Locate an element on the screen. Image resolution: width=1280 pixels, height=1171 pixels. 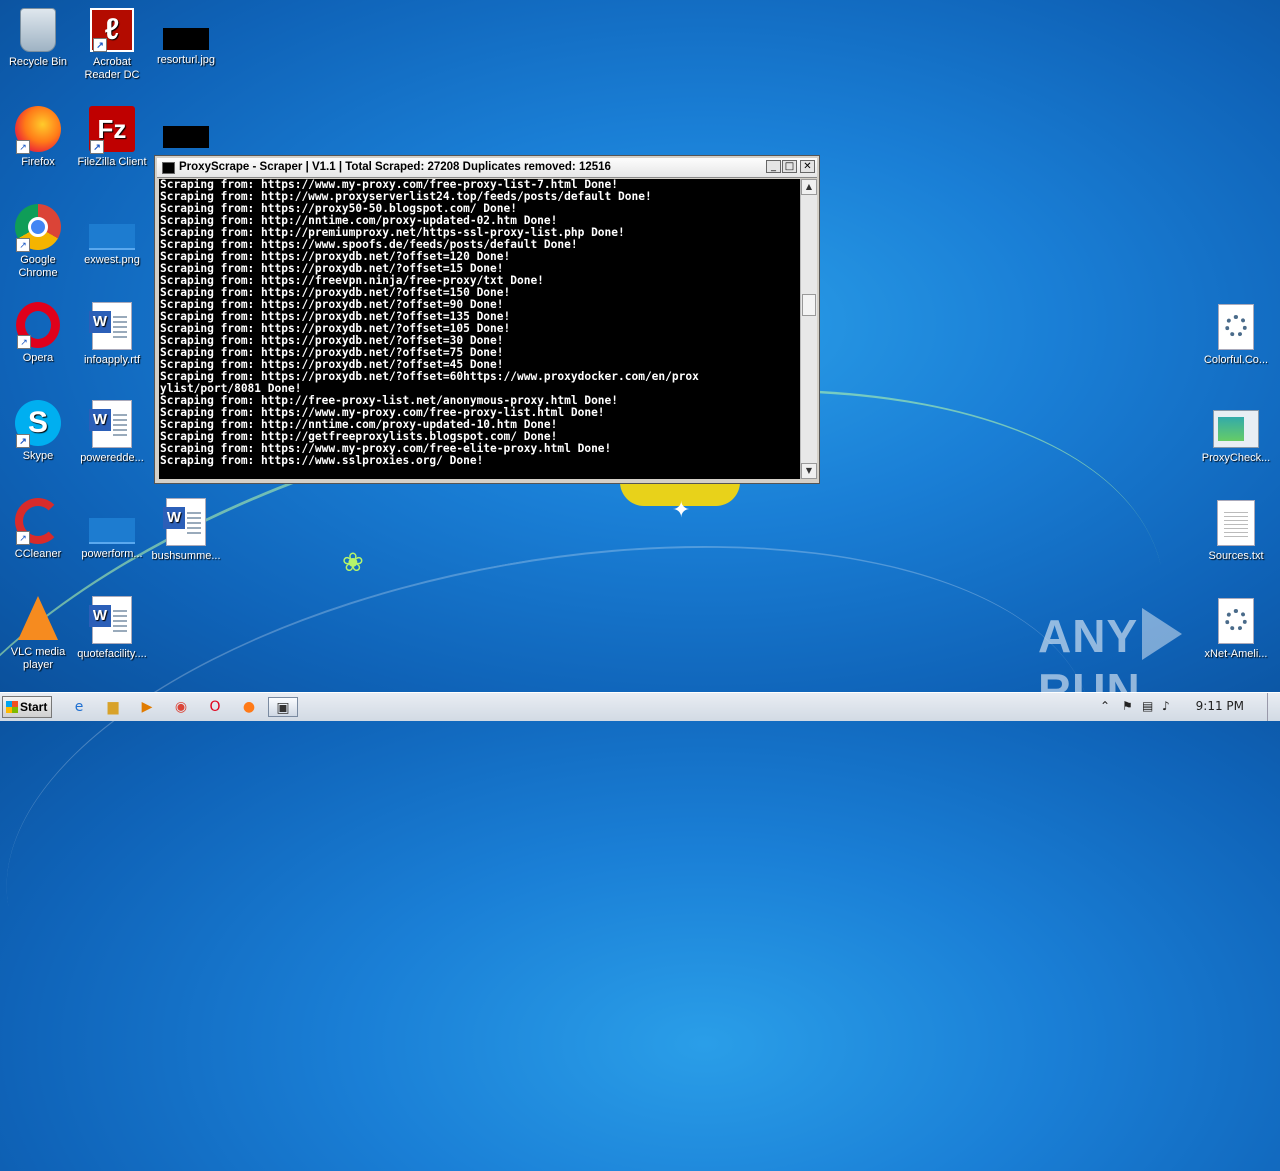
chrome-icon: ↗ is located at coordinates (38, 228).